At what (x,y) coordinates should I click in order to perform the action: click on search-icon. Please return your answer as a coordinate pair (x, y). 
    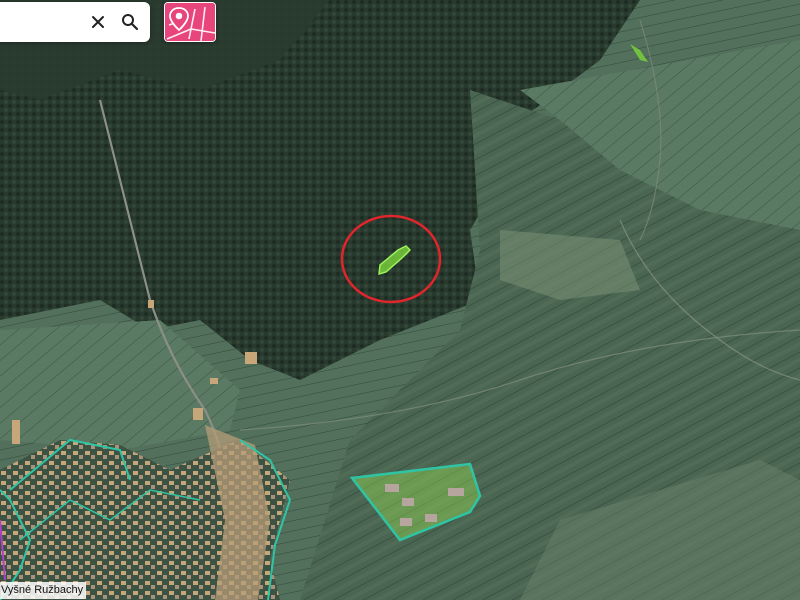
    Looking at the image, I should click on (130, 22).